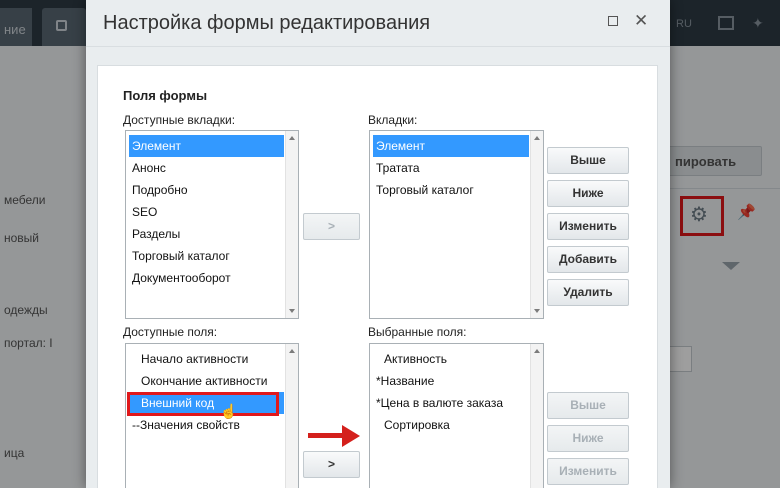  I want to click on list-item: *Цена в валюте заказа, so click(451, 403).